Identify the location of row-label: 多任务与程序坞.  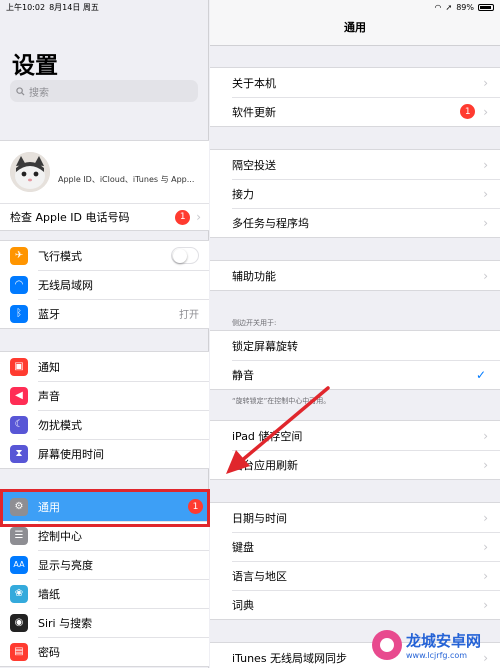
(270, 223).